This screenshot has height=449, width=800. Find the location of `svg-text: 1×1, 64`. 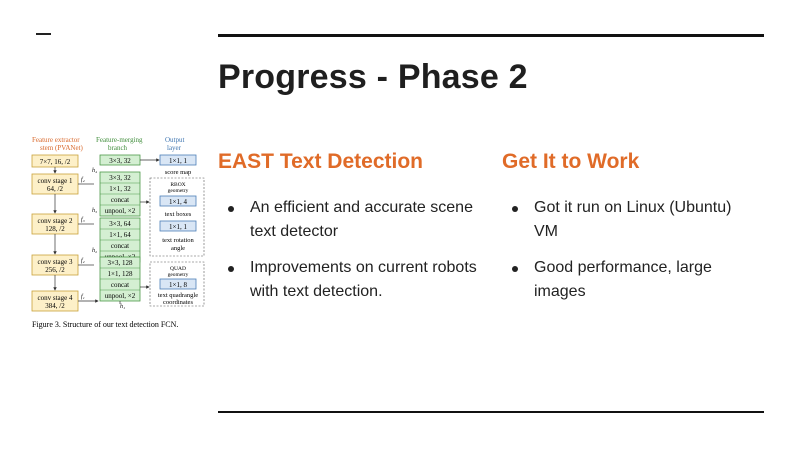

svg-text: 1×1, 64 is located at coordinates (120, 235).